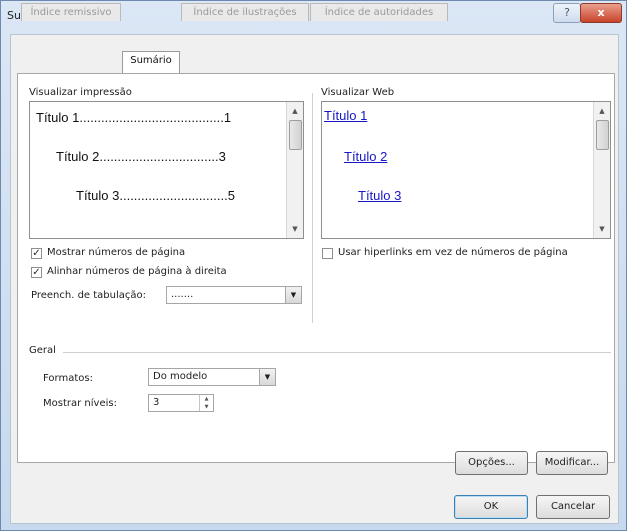 This screenshot has height=531, width=627. I want to click on web-preview-scrollbar: ▲ ▼, so click(601, 170).